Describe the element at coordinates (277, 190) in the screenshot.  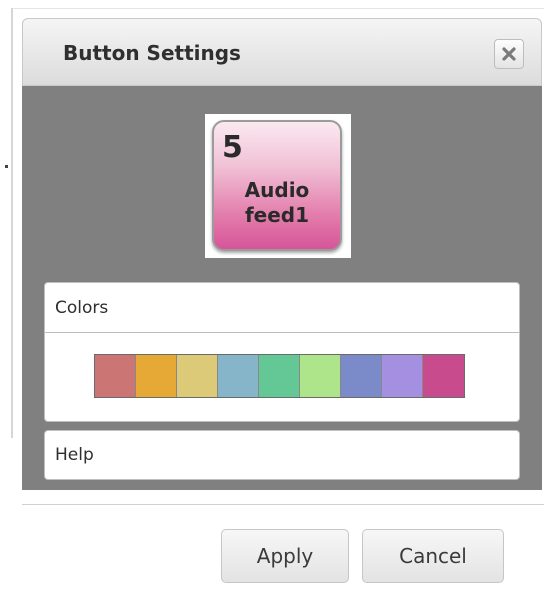
I see `button-preview-label-line1: Audio` at that location.